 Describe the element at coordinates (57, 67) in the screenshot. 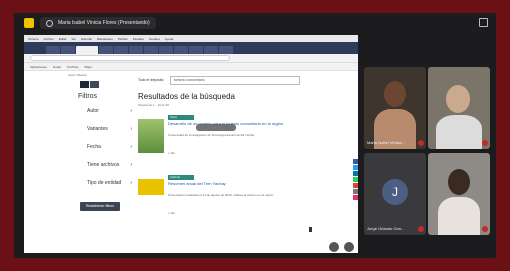

I see `bookmark-item: Gmail` at that location.